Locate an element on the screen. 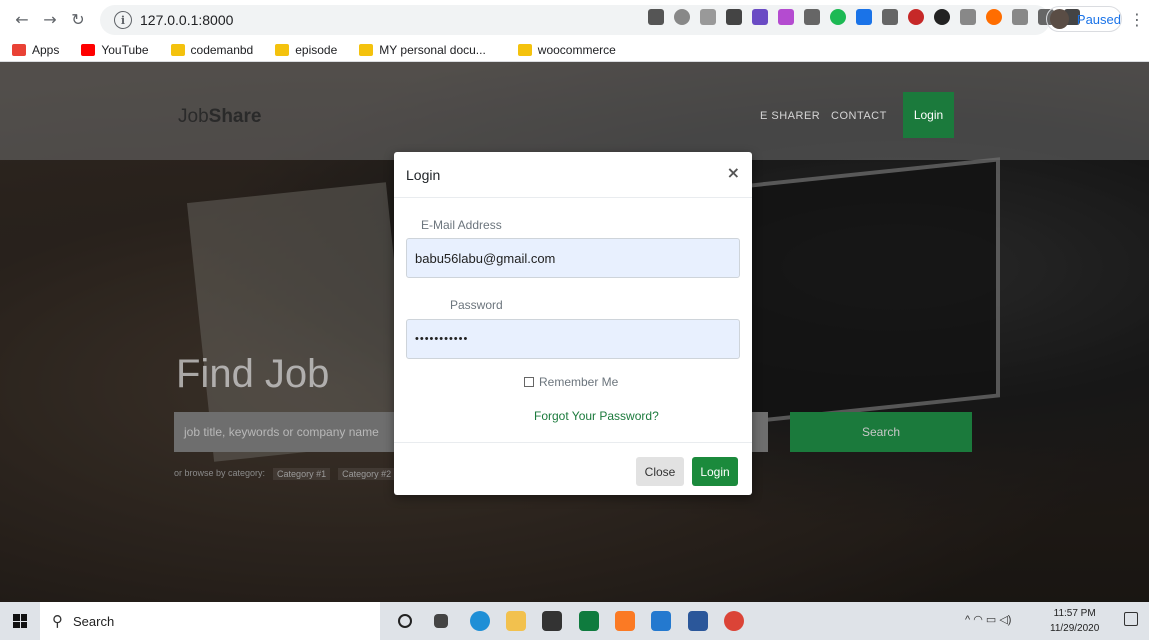 Image resolution: width=1149 pixels, height=640 pixels. download-icon is located at coordinates (864, 17).